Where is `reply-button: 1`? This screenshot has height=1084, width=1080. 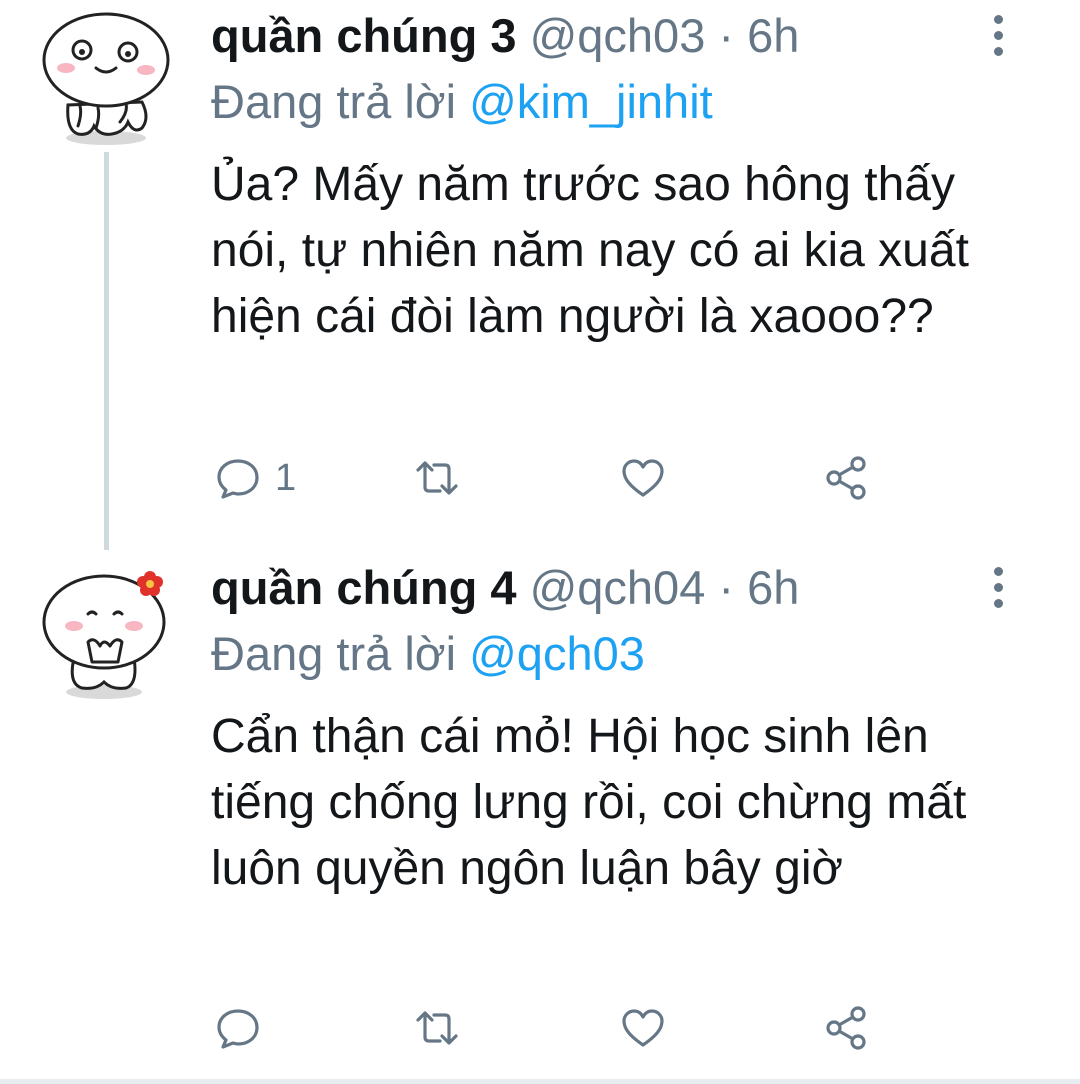 reply-button: 1 is located at coordinates (254, 478).